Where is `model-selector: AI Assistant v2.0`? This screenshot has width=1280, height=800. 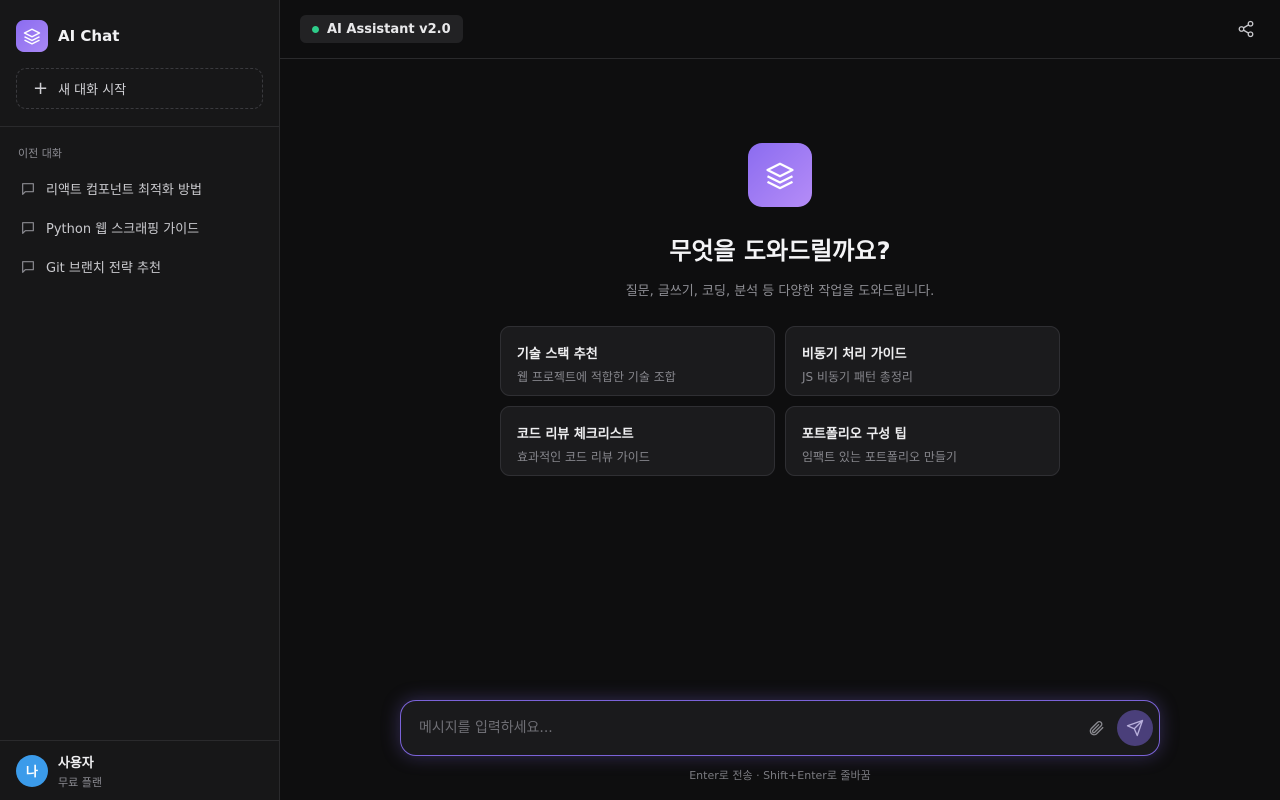
model-selector: AI Assistant v2.0 is located at coordinates (381, 29).